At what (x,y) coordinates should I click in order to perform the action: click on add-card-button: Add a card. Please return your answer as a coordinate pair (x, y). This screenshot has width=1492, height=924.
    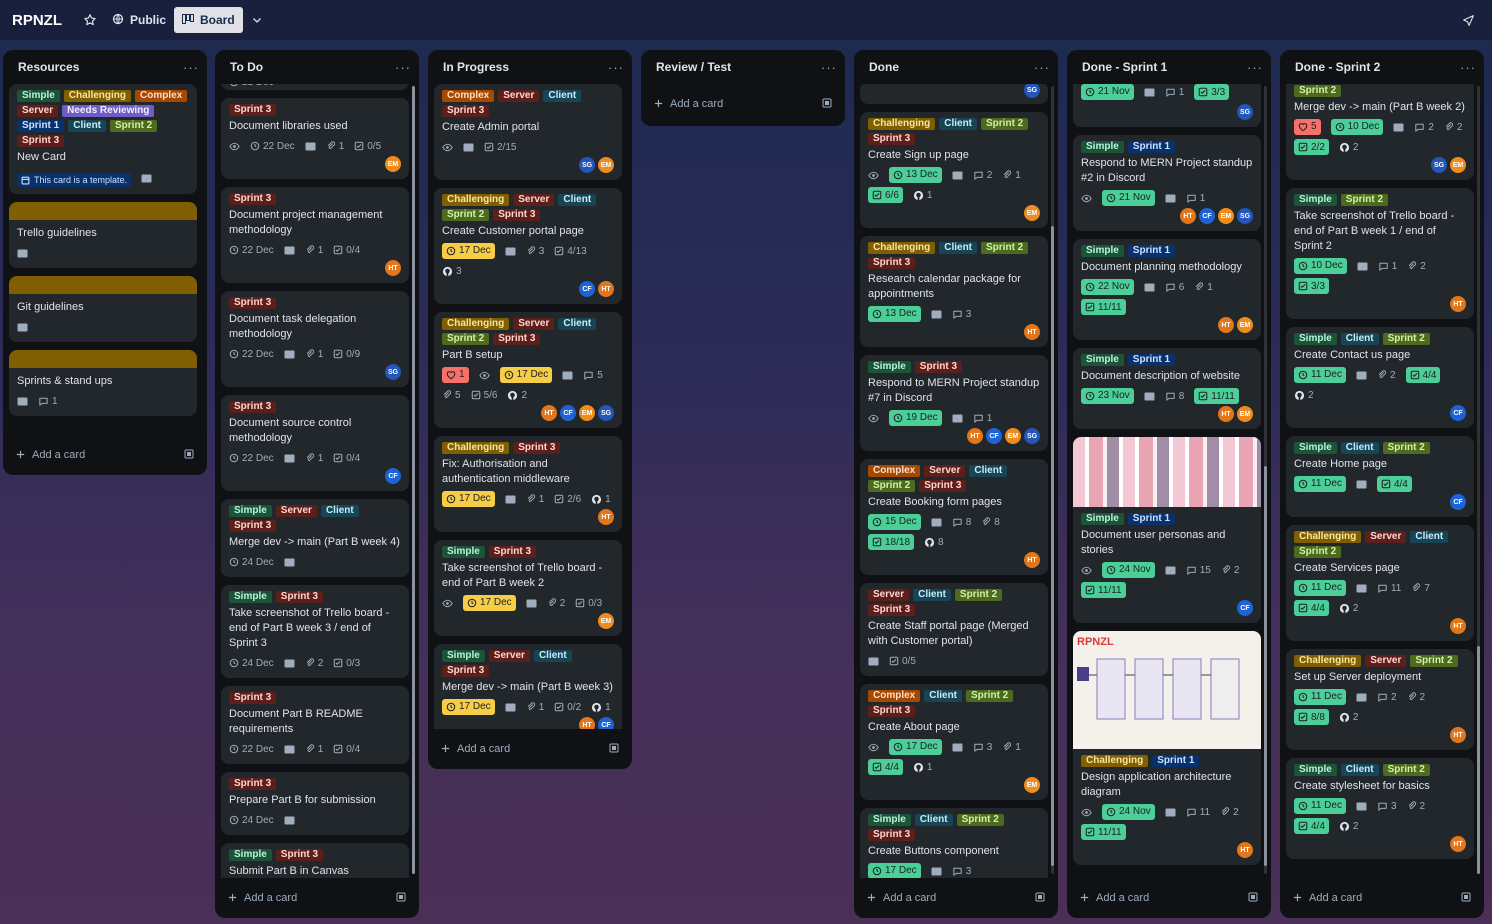
    Looking at the image, I should click on (50, 455).